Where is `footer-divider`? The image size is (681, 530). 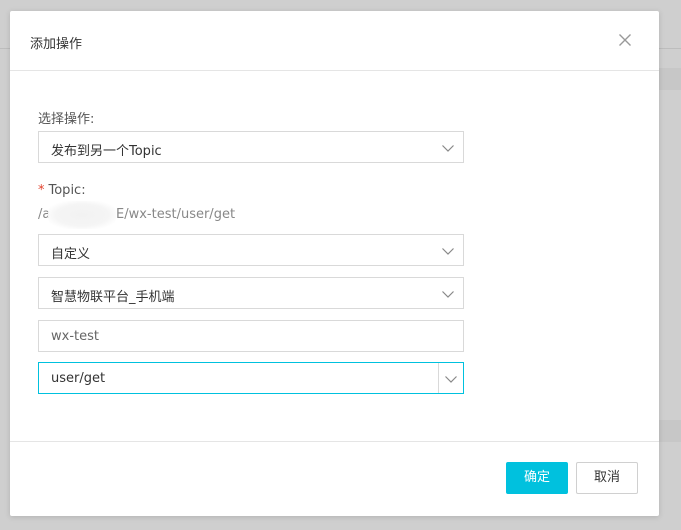 footer-divider is located at coordinates (334, 441).